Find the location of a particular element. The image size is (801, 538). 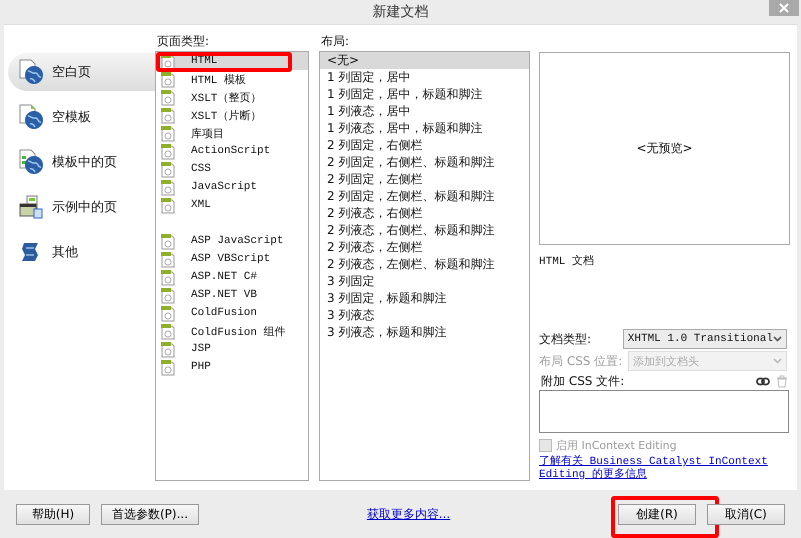

close-button is located at coordinates (784, 8).